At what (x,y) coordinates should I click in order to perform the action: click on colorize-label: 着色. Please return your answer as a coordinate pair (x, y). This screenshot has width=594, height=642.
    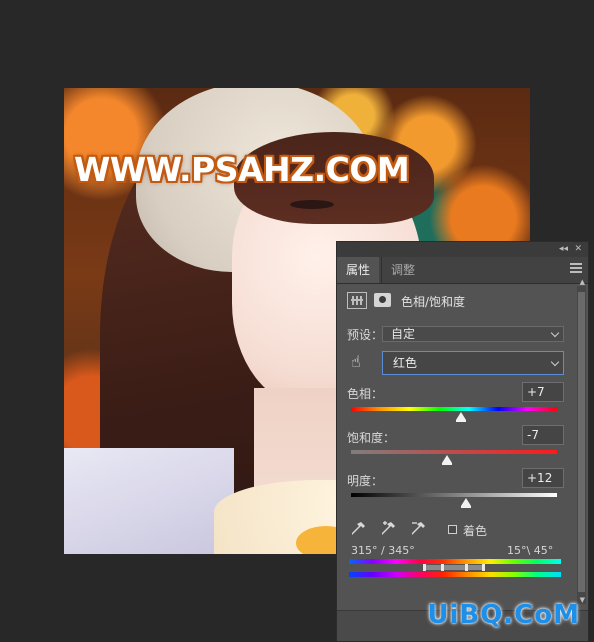
    Looking at the image, I should click on (475, 531).